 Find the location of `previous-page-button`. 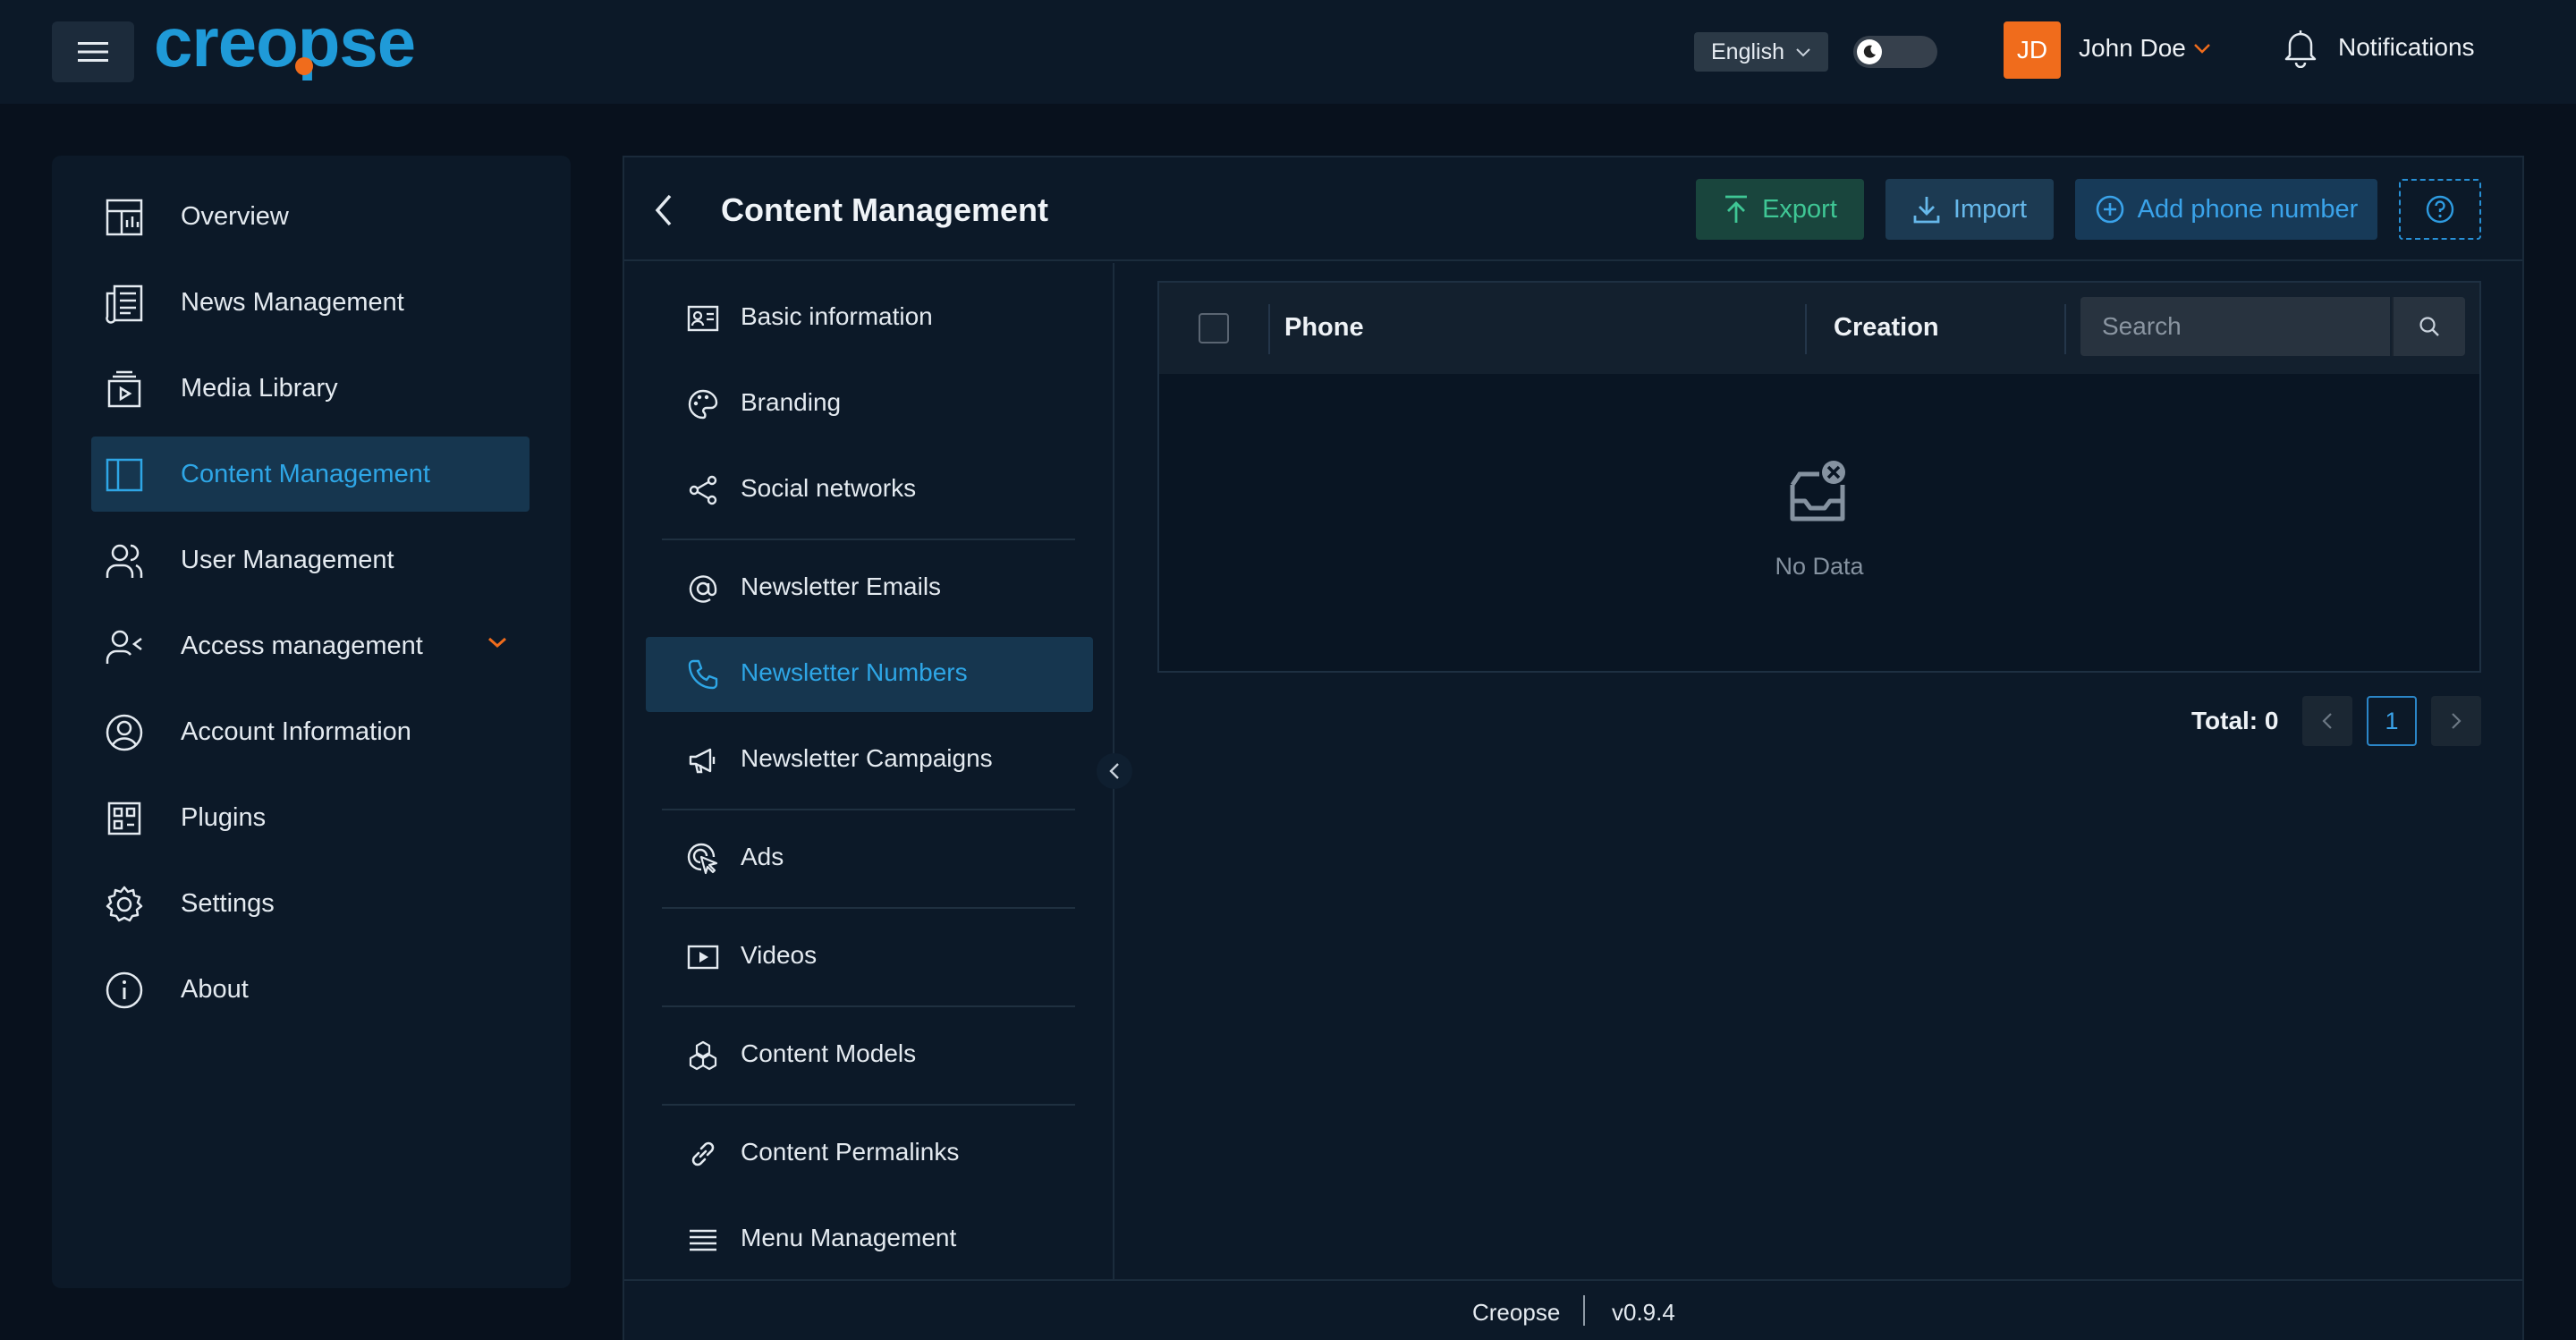

previous-page-button is located at coordinates (2327, 721).